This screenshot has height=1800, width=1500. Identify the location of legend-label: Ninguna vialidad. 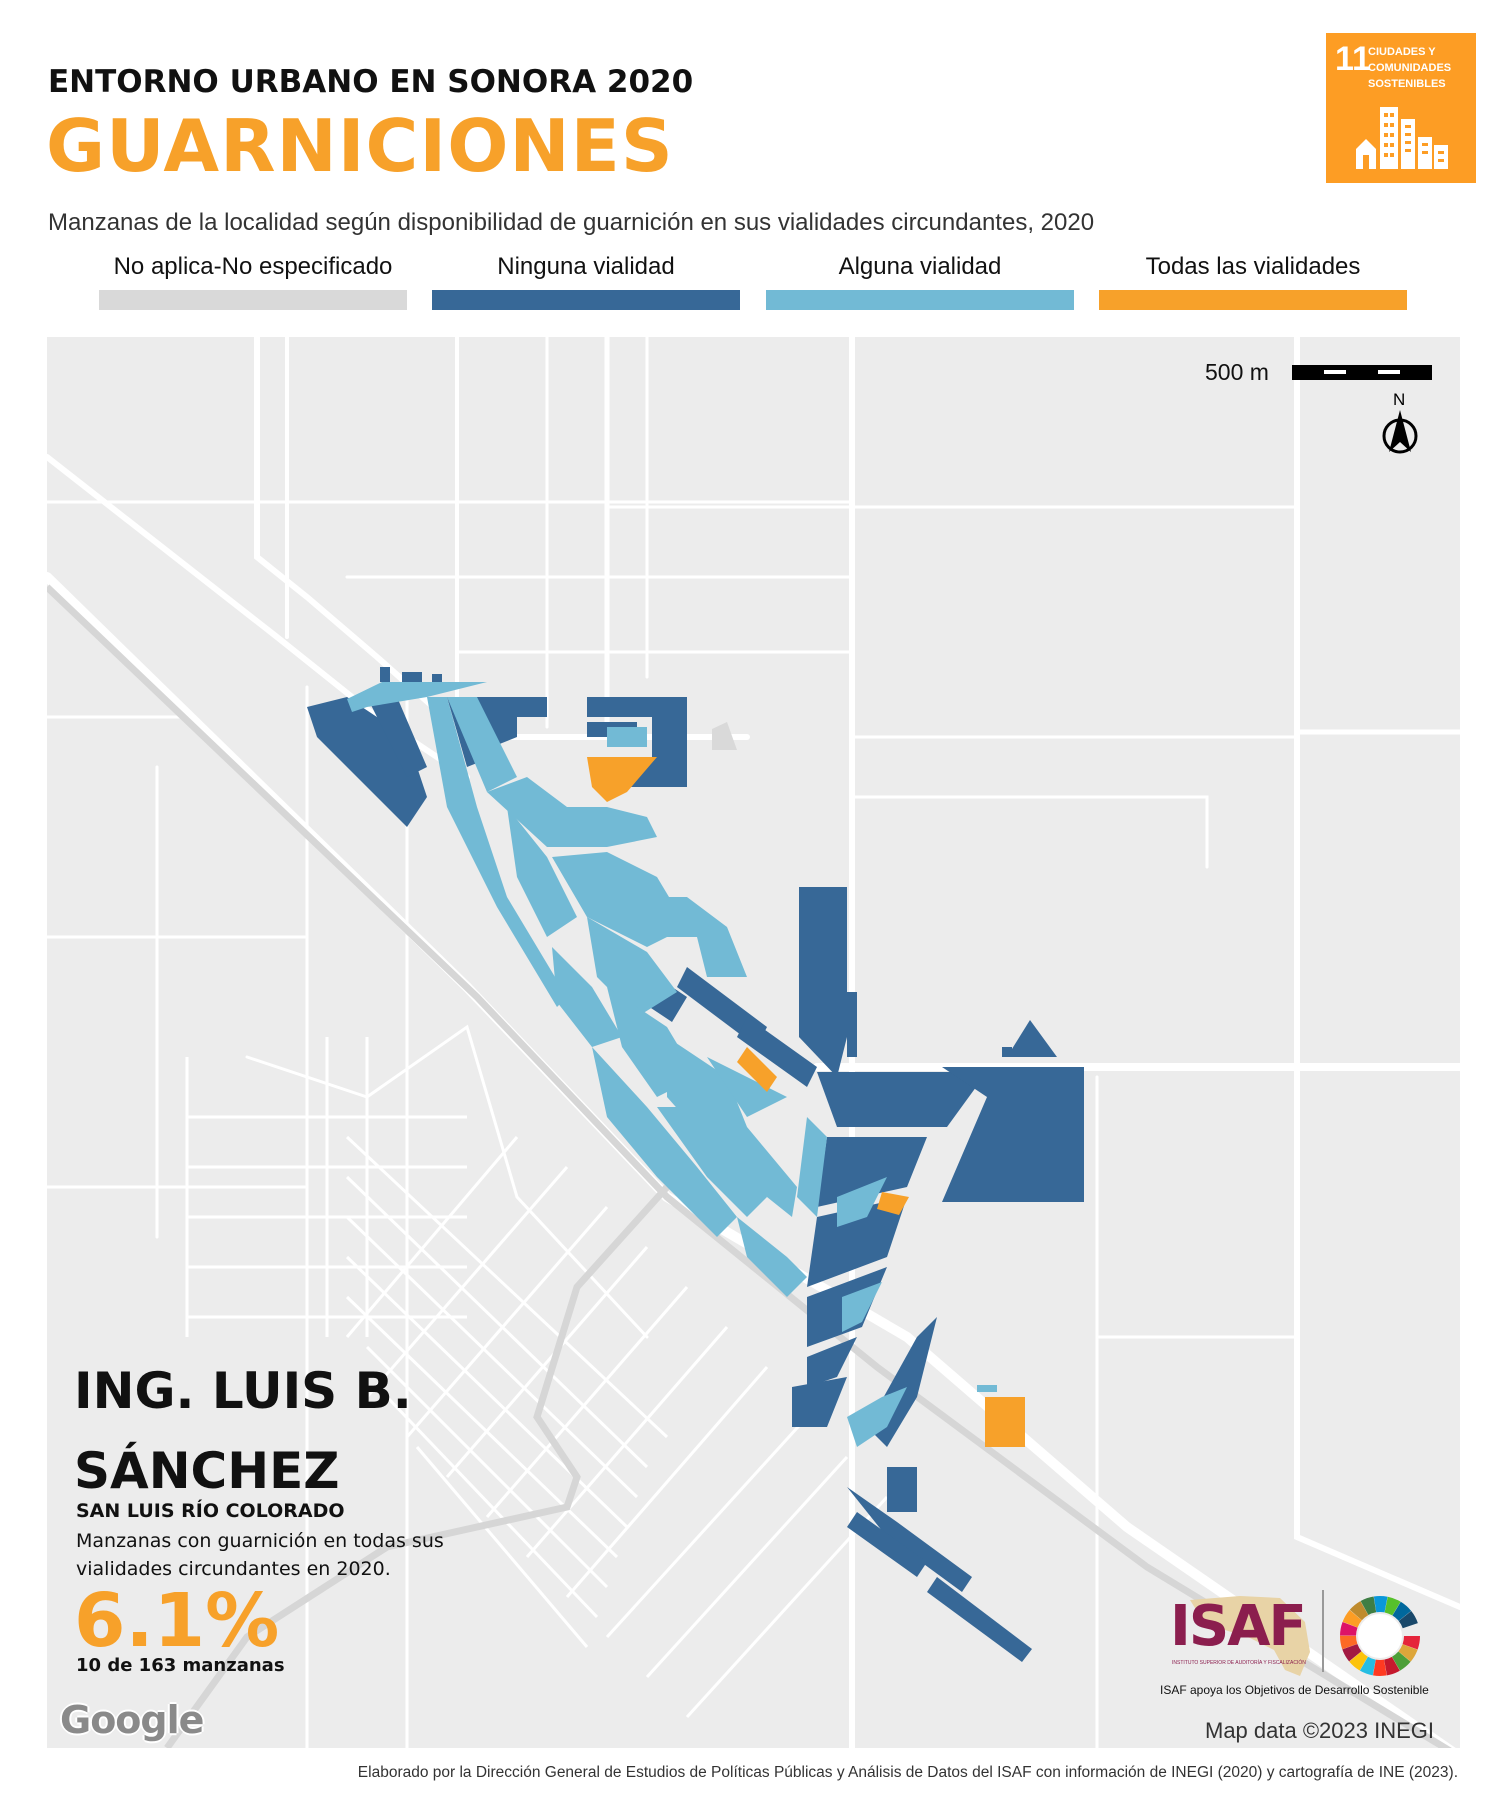
(586, 266).